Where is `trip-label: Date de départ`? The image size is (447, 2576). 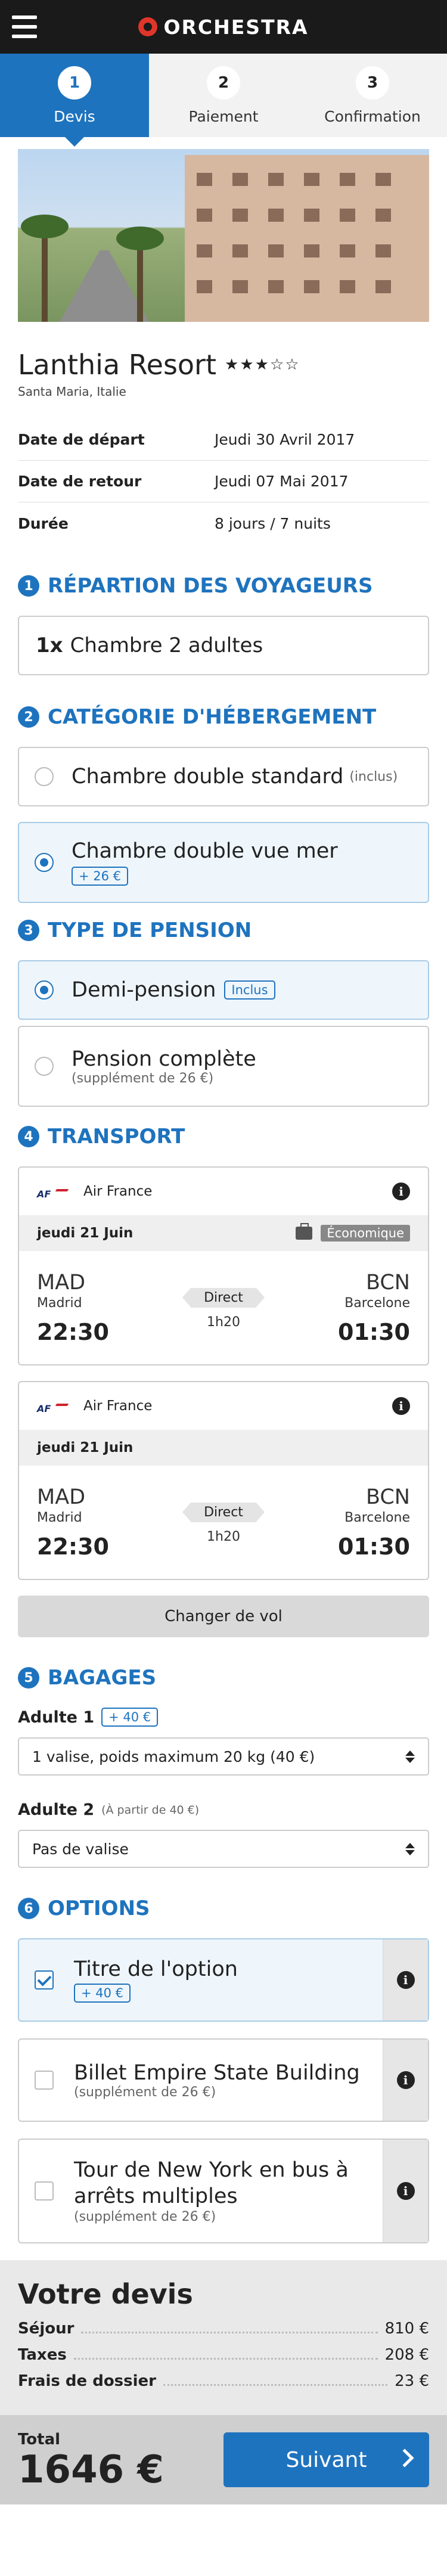 trip-label: Date de départ is located at coordinates (81, 439).